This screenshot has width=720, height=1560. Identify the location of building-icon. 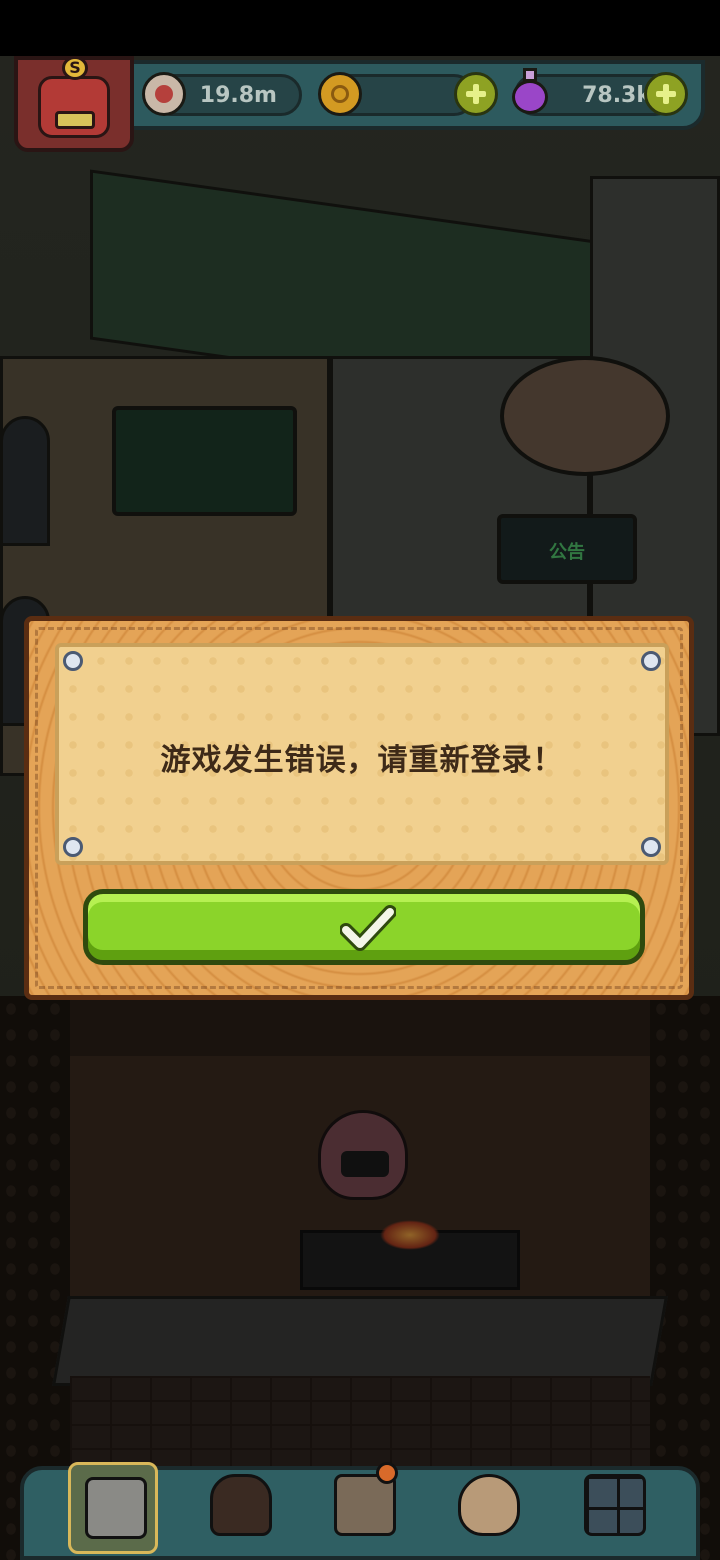
(116, 1508).